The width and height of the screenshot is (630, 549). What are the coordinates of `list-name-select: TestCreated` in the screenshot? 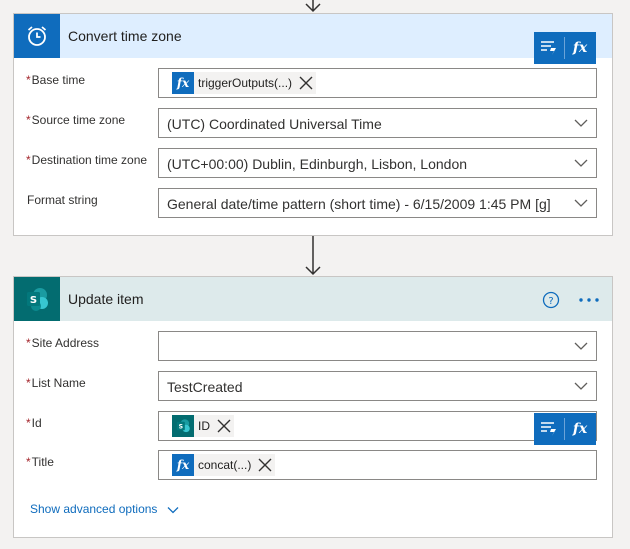 It's located at (377, 386).